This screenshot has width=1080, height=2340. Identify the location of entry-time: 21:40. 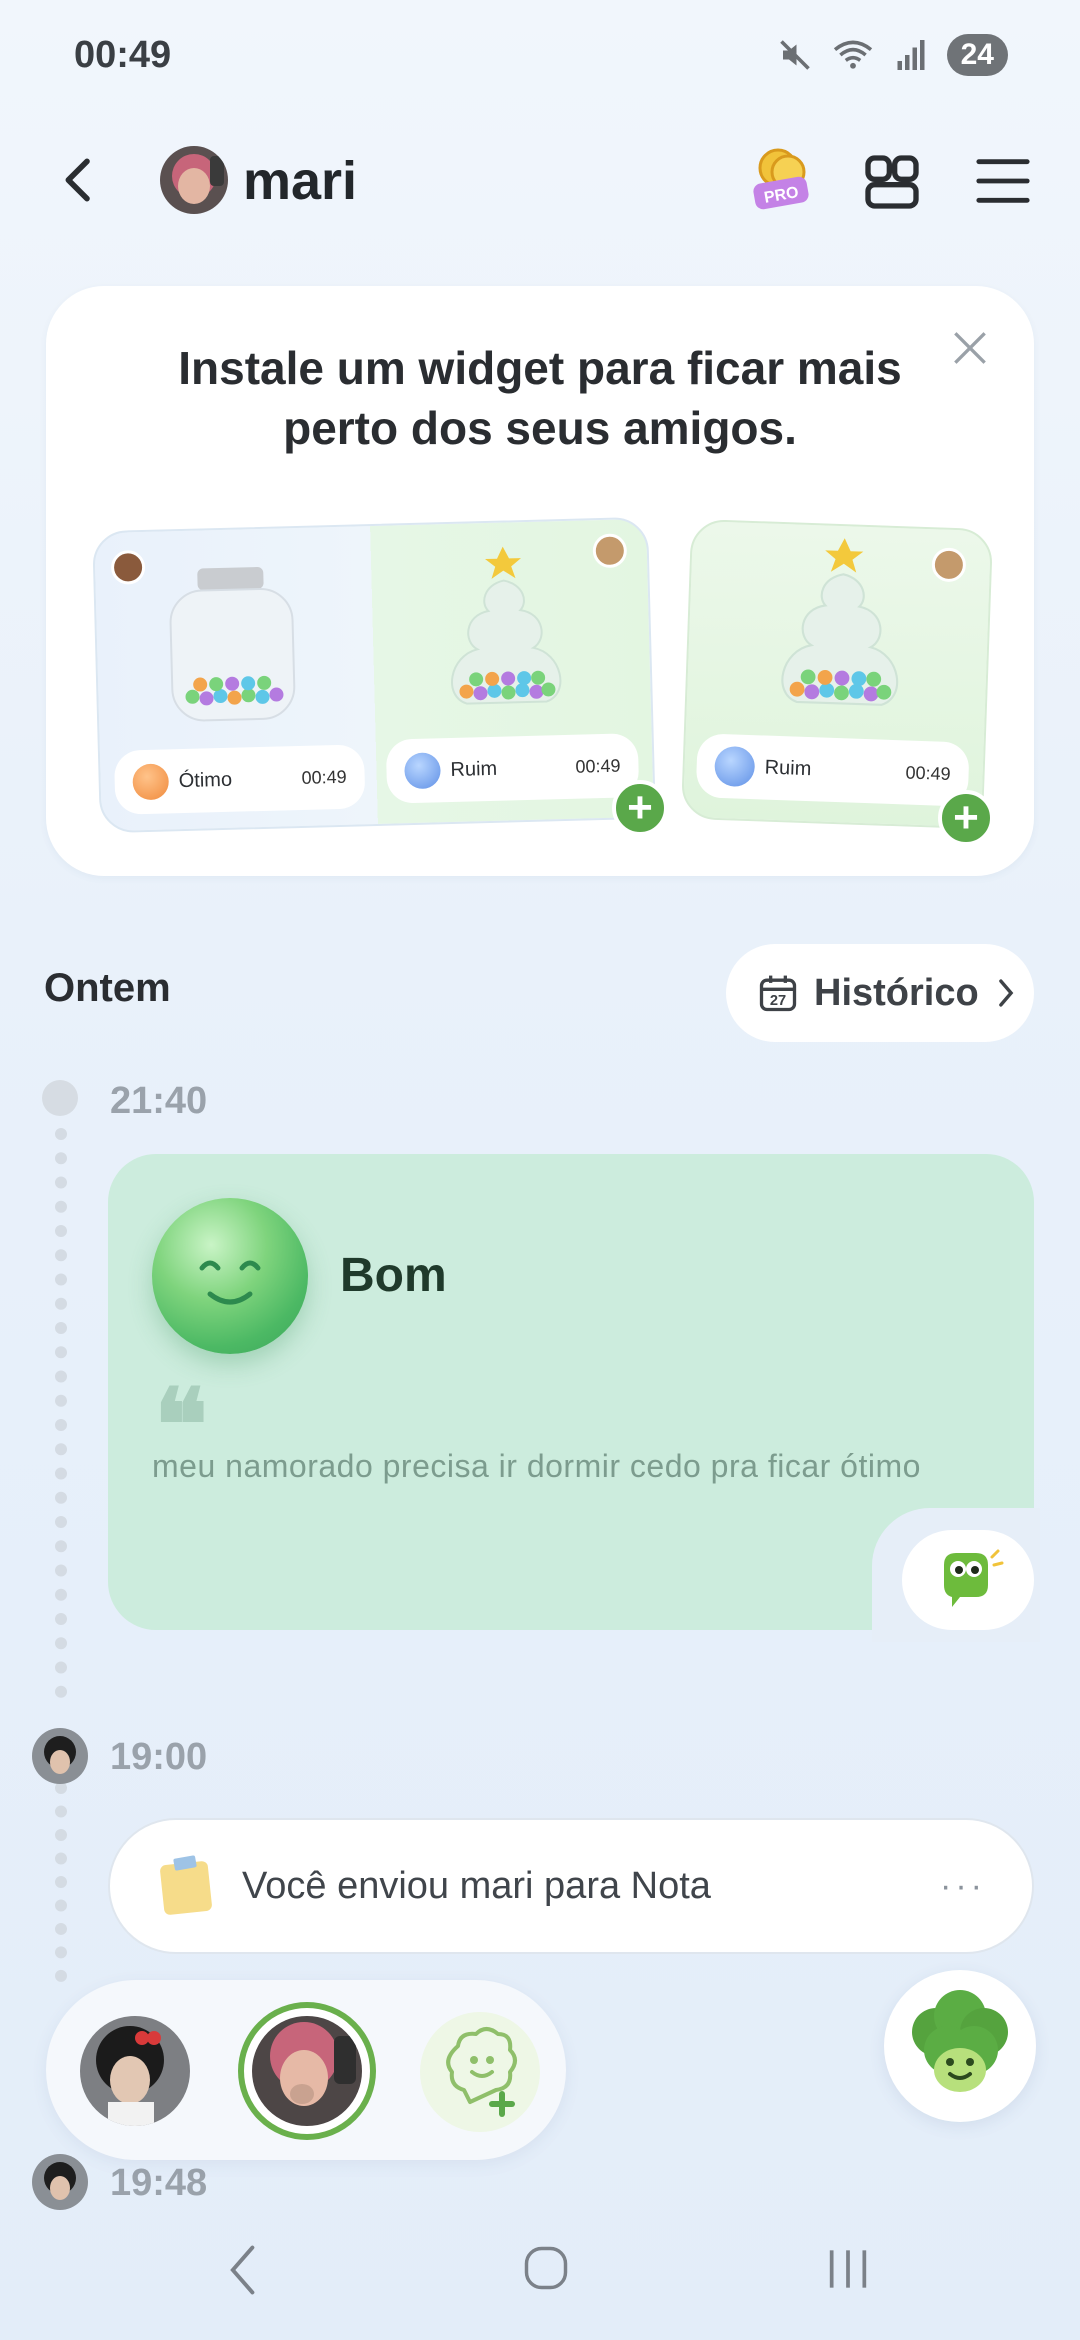
(159, 1101).